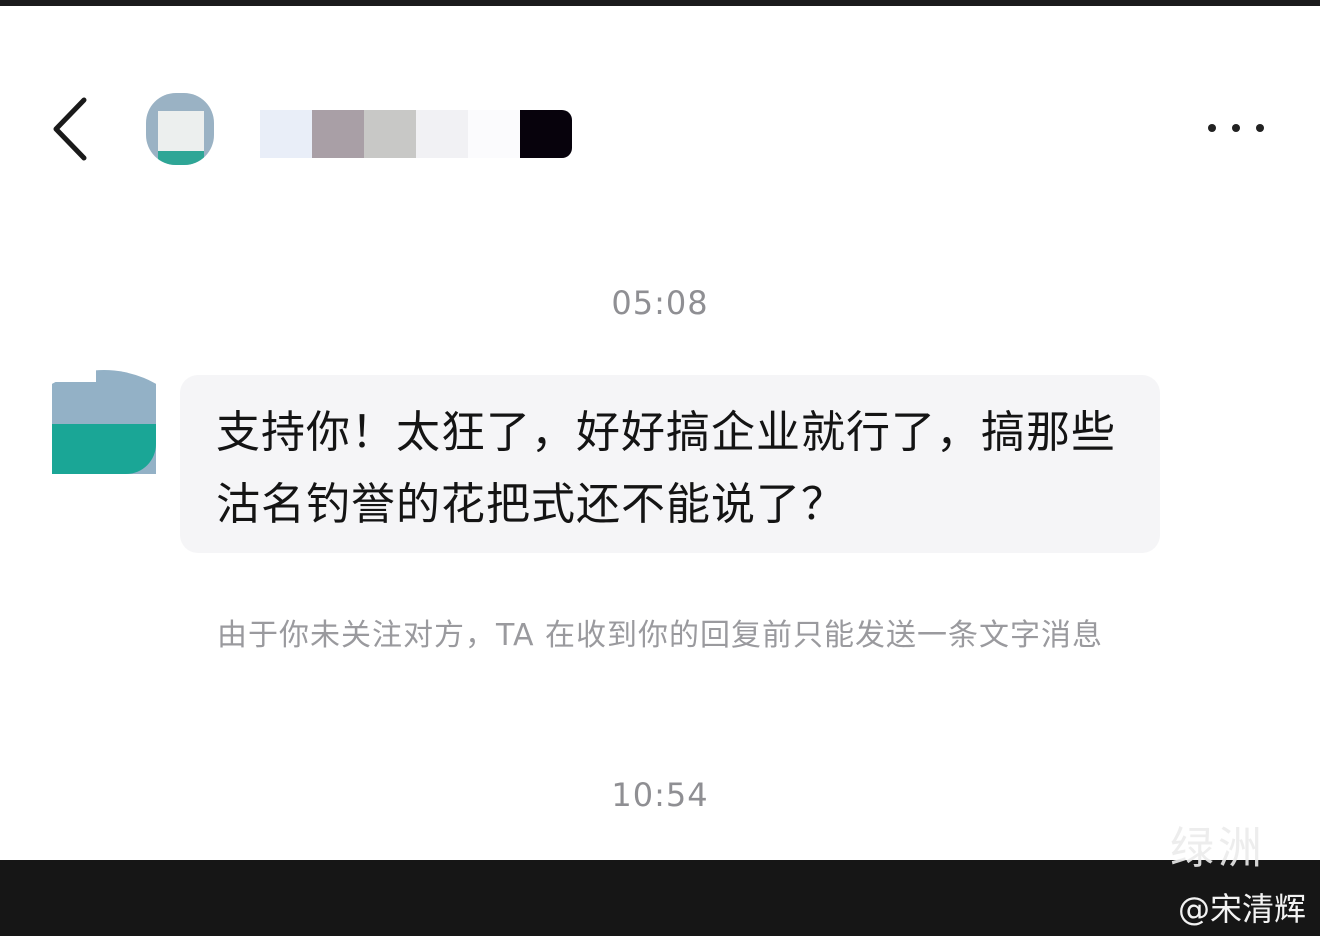  I want to click on oasis-watermark-logo: 绿洲, so click(1240, 843).